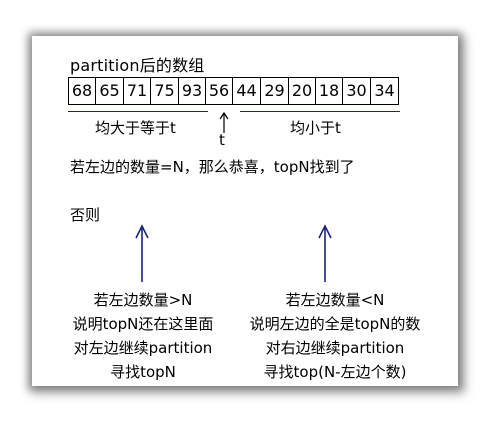  I want to click on array-cell: 34, so click(384, 90).